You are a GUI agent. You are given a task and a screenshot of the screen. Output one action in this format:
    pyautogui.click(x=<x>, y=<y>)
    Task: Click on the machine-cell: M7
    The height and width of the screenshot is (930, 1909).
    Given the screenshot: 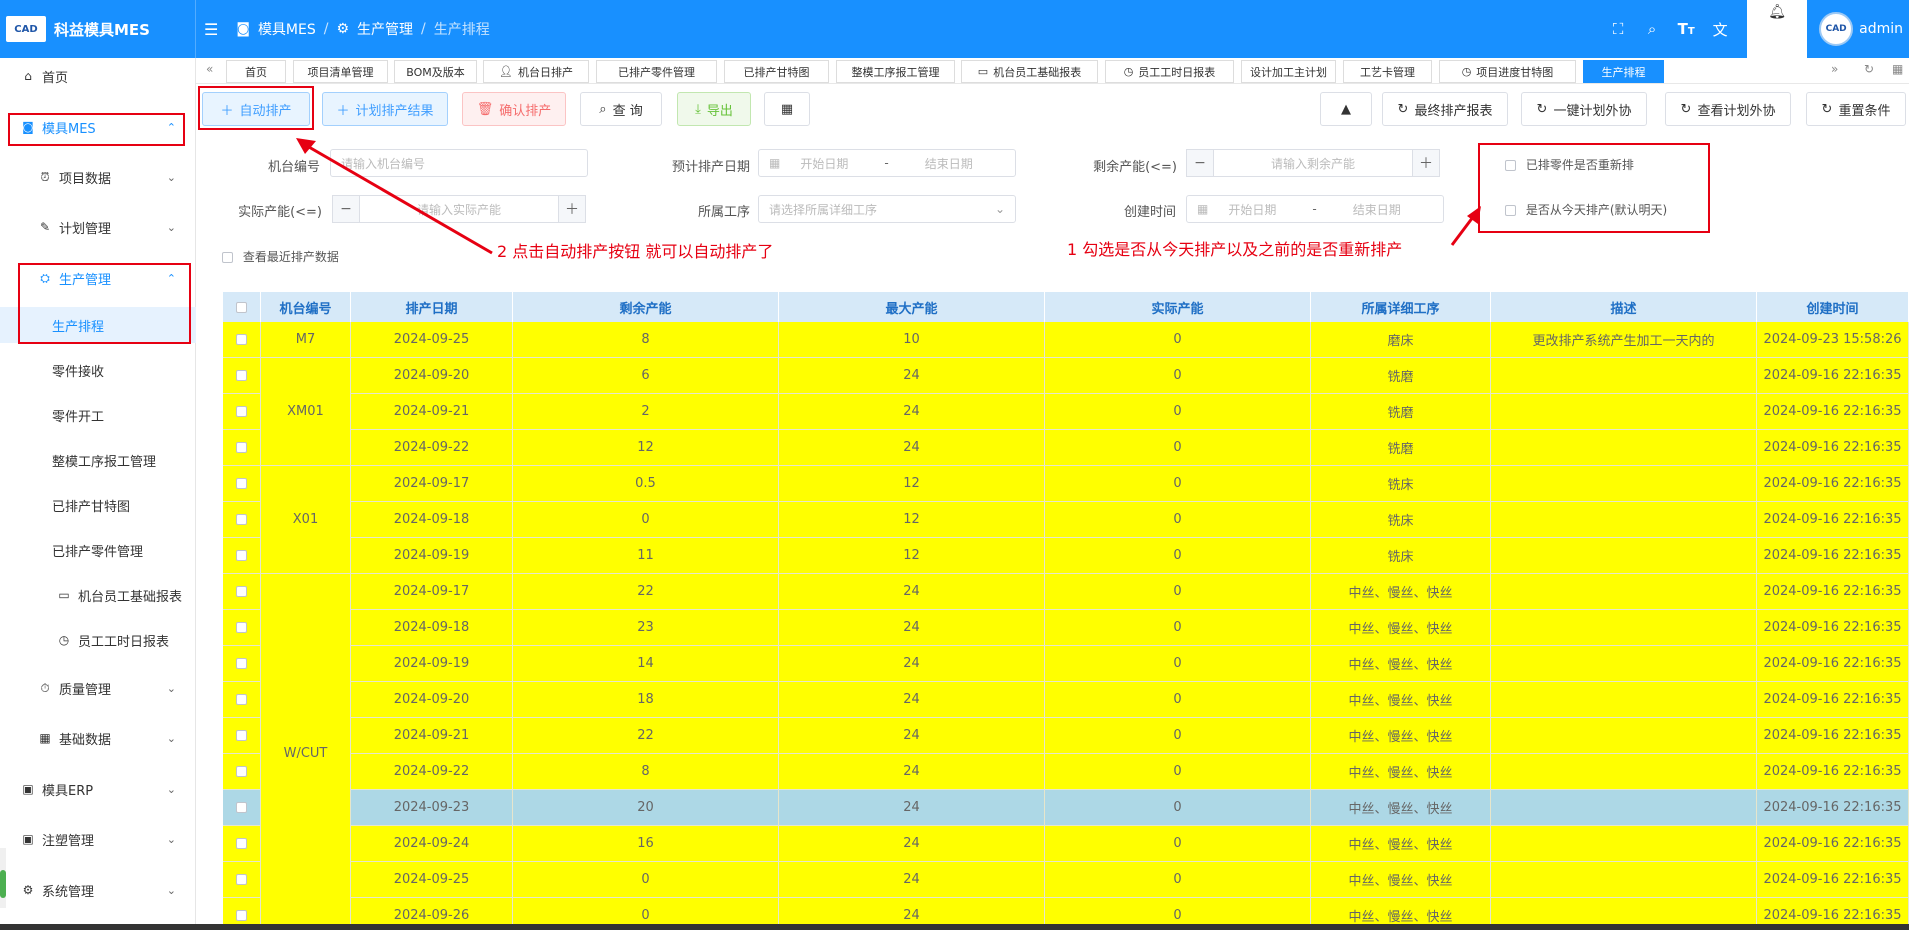 What is the action you would take?
    pyautogui.click(x=306, y=340)
    